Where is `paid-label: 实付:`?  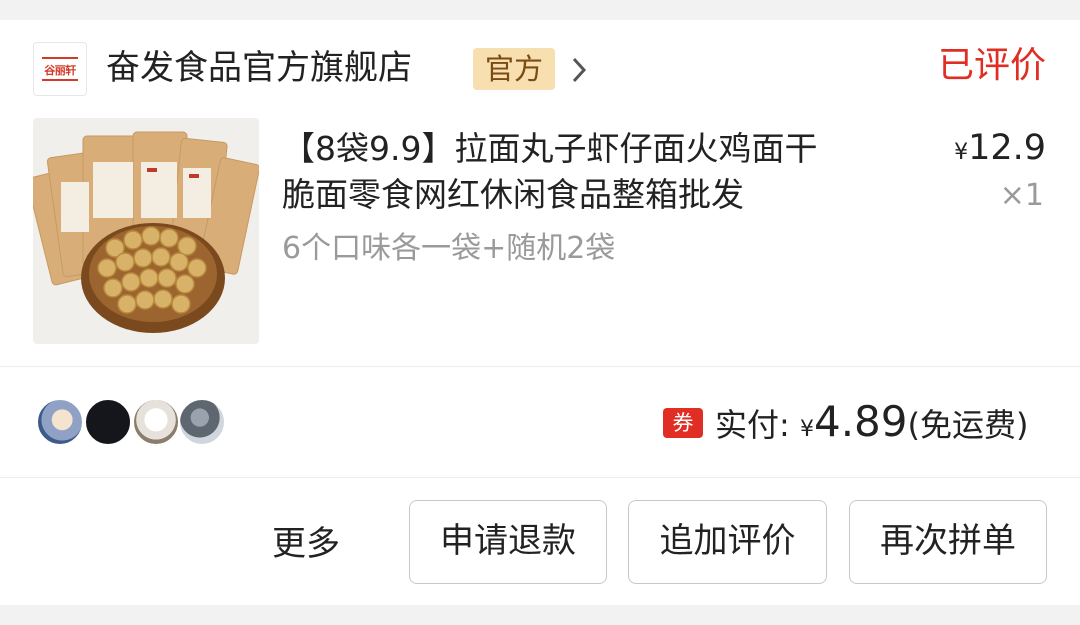 paid-label: 实付: is located at coordinates (757, 425).